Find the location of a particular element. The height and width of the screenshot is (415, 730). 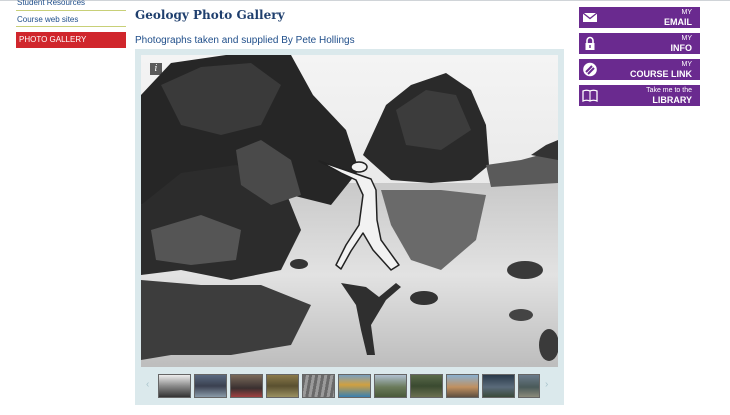

thumb-next-arrow-icon: › is located at coordinates (546, 384).